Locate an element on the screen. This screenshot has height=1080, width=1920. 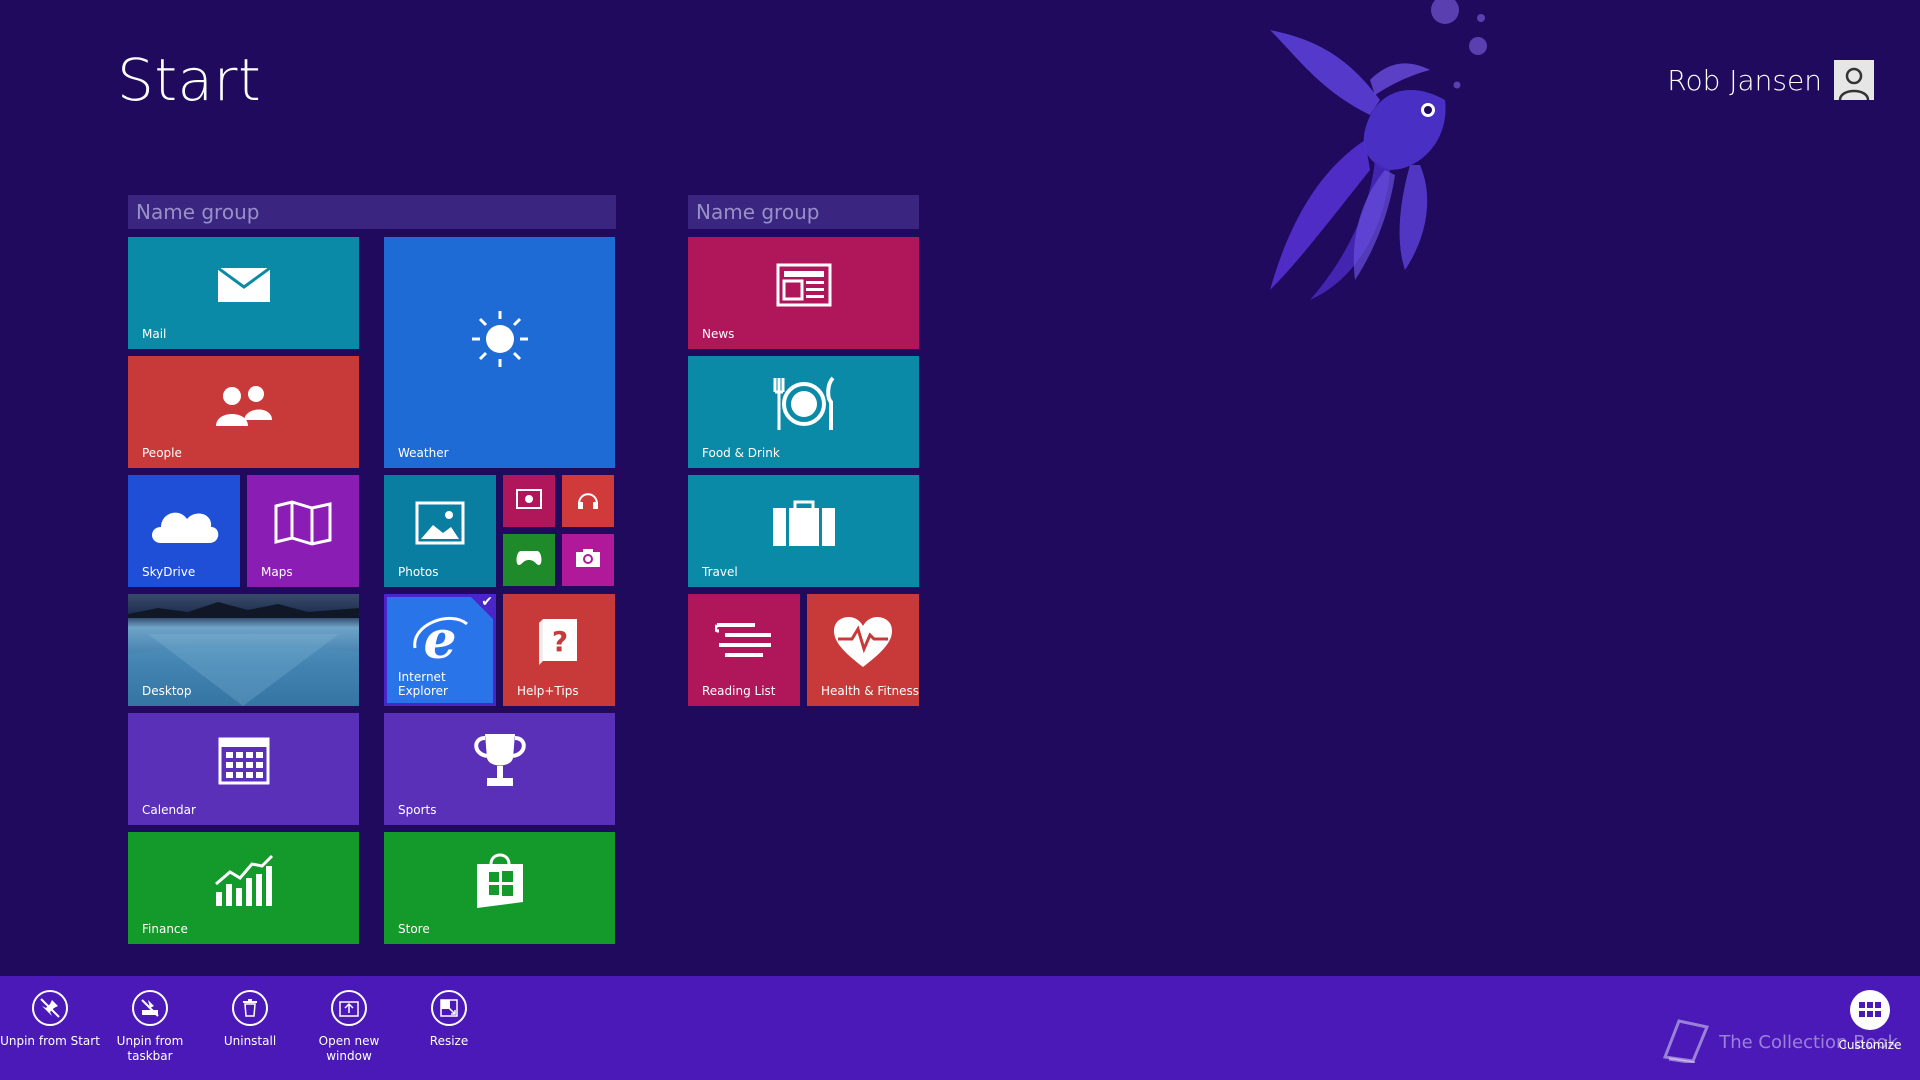
camera-icon is located at coordinates (588, 560).